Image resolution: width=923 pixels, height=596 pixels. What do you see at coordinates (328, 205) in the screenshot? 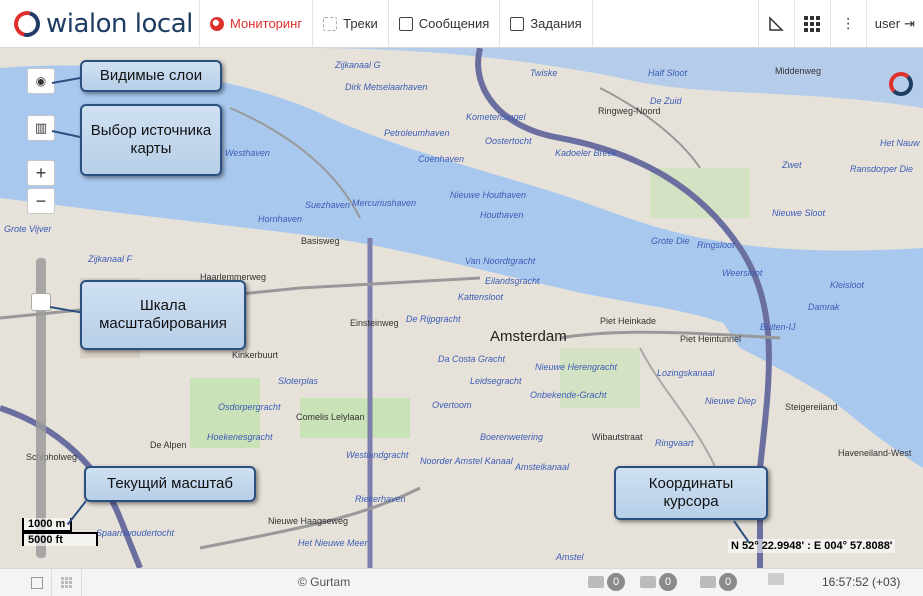
I see `map-label: Suezhaven` at bounding box center [328, 205].